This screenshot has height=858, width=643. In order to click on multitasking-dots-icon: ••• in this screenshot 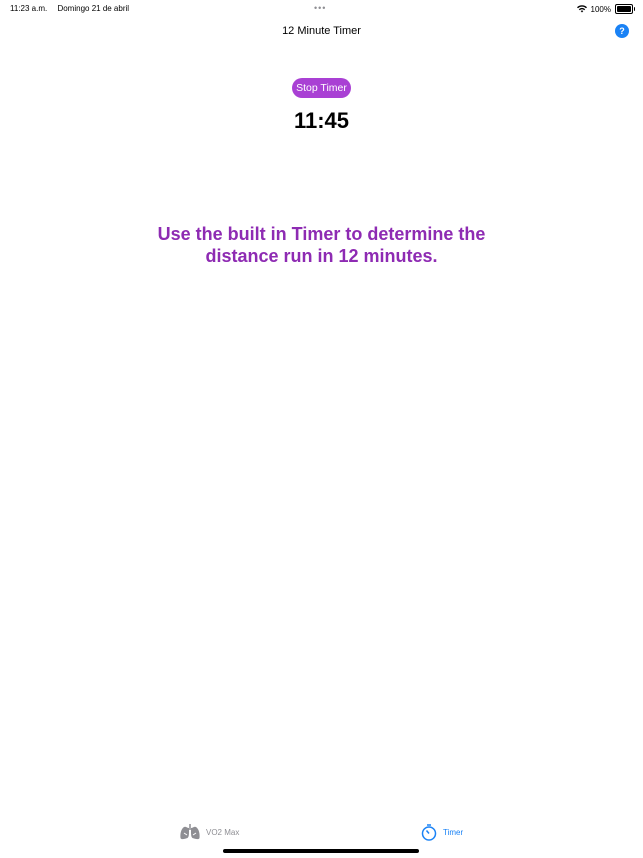, I will do `click(320, 8)`.